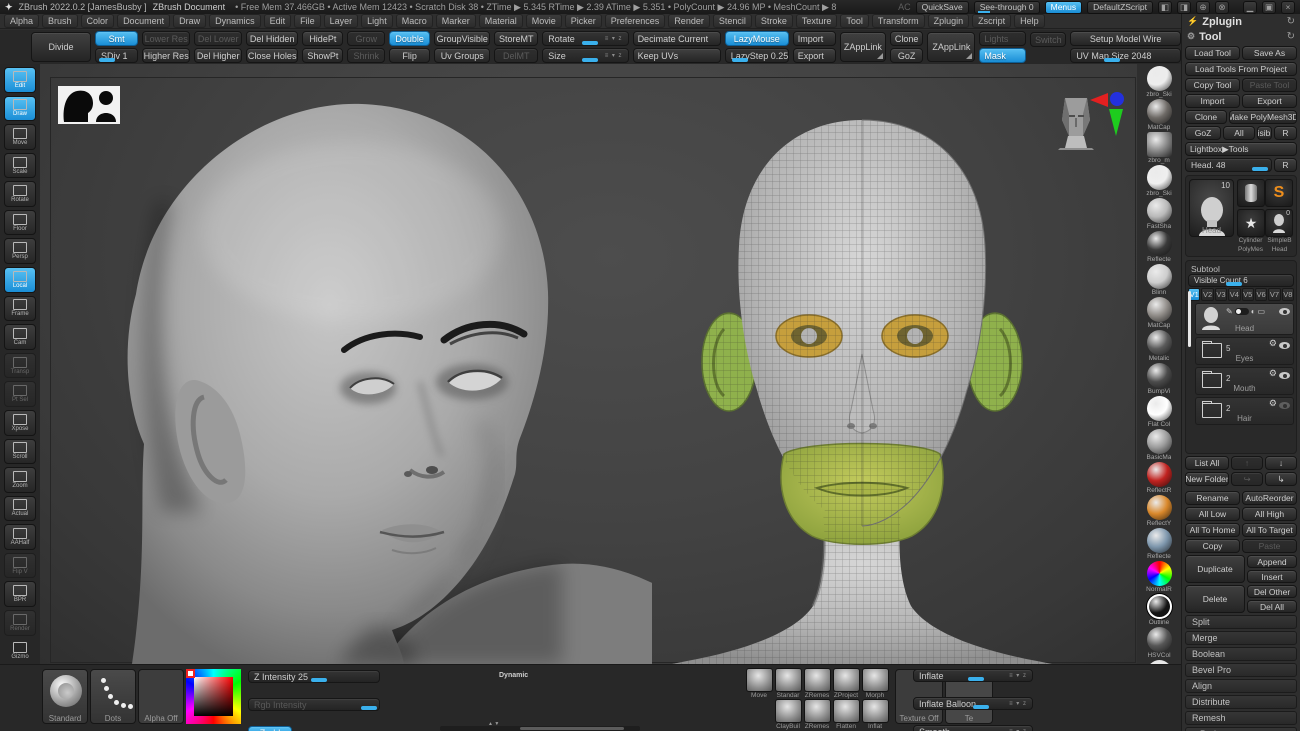  What do you see at coordinates (942, 7) in the screenshot?
I see `quicksave-button: QuickSave` at bounding box center [942, 7].